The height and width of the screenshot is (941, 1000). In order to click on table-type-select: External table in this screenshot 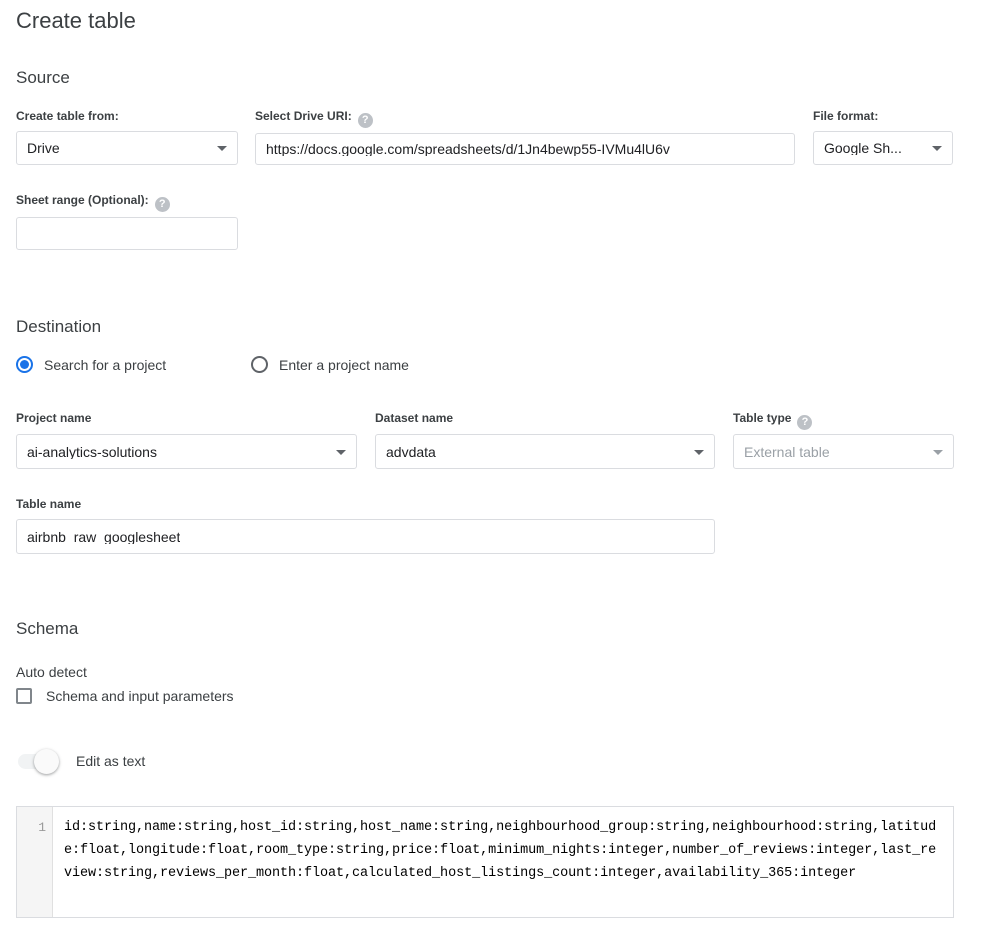, I will do `click(843, 451)`.